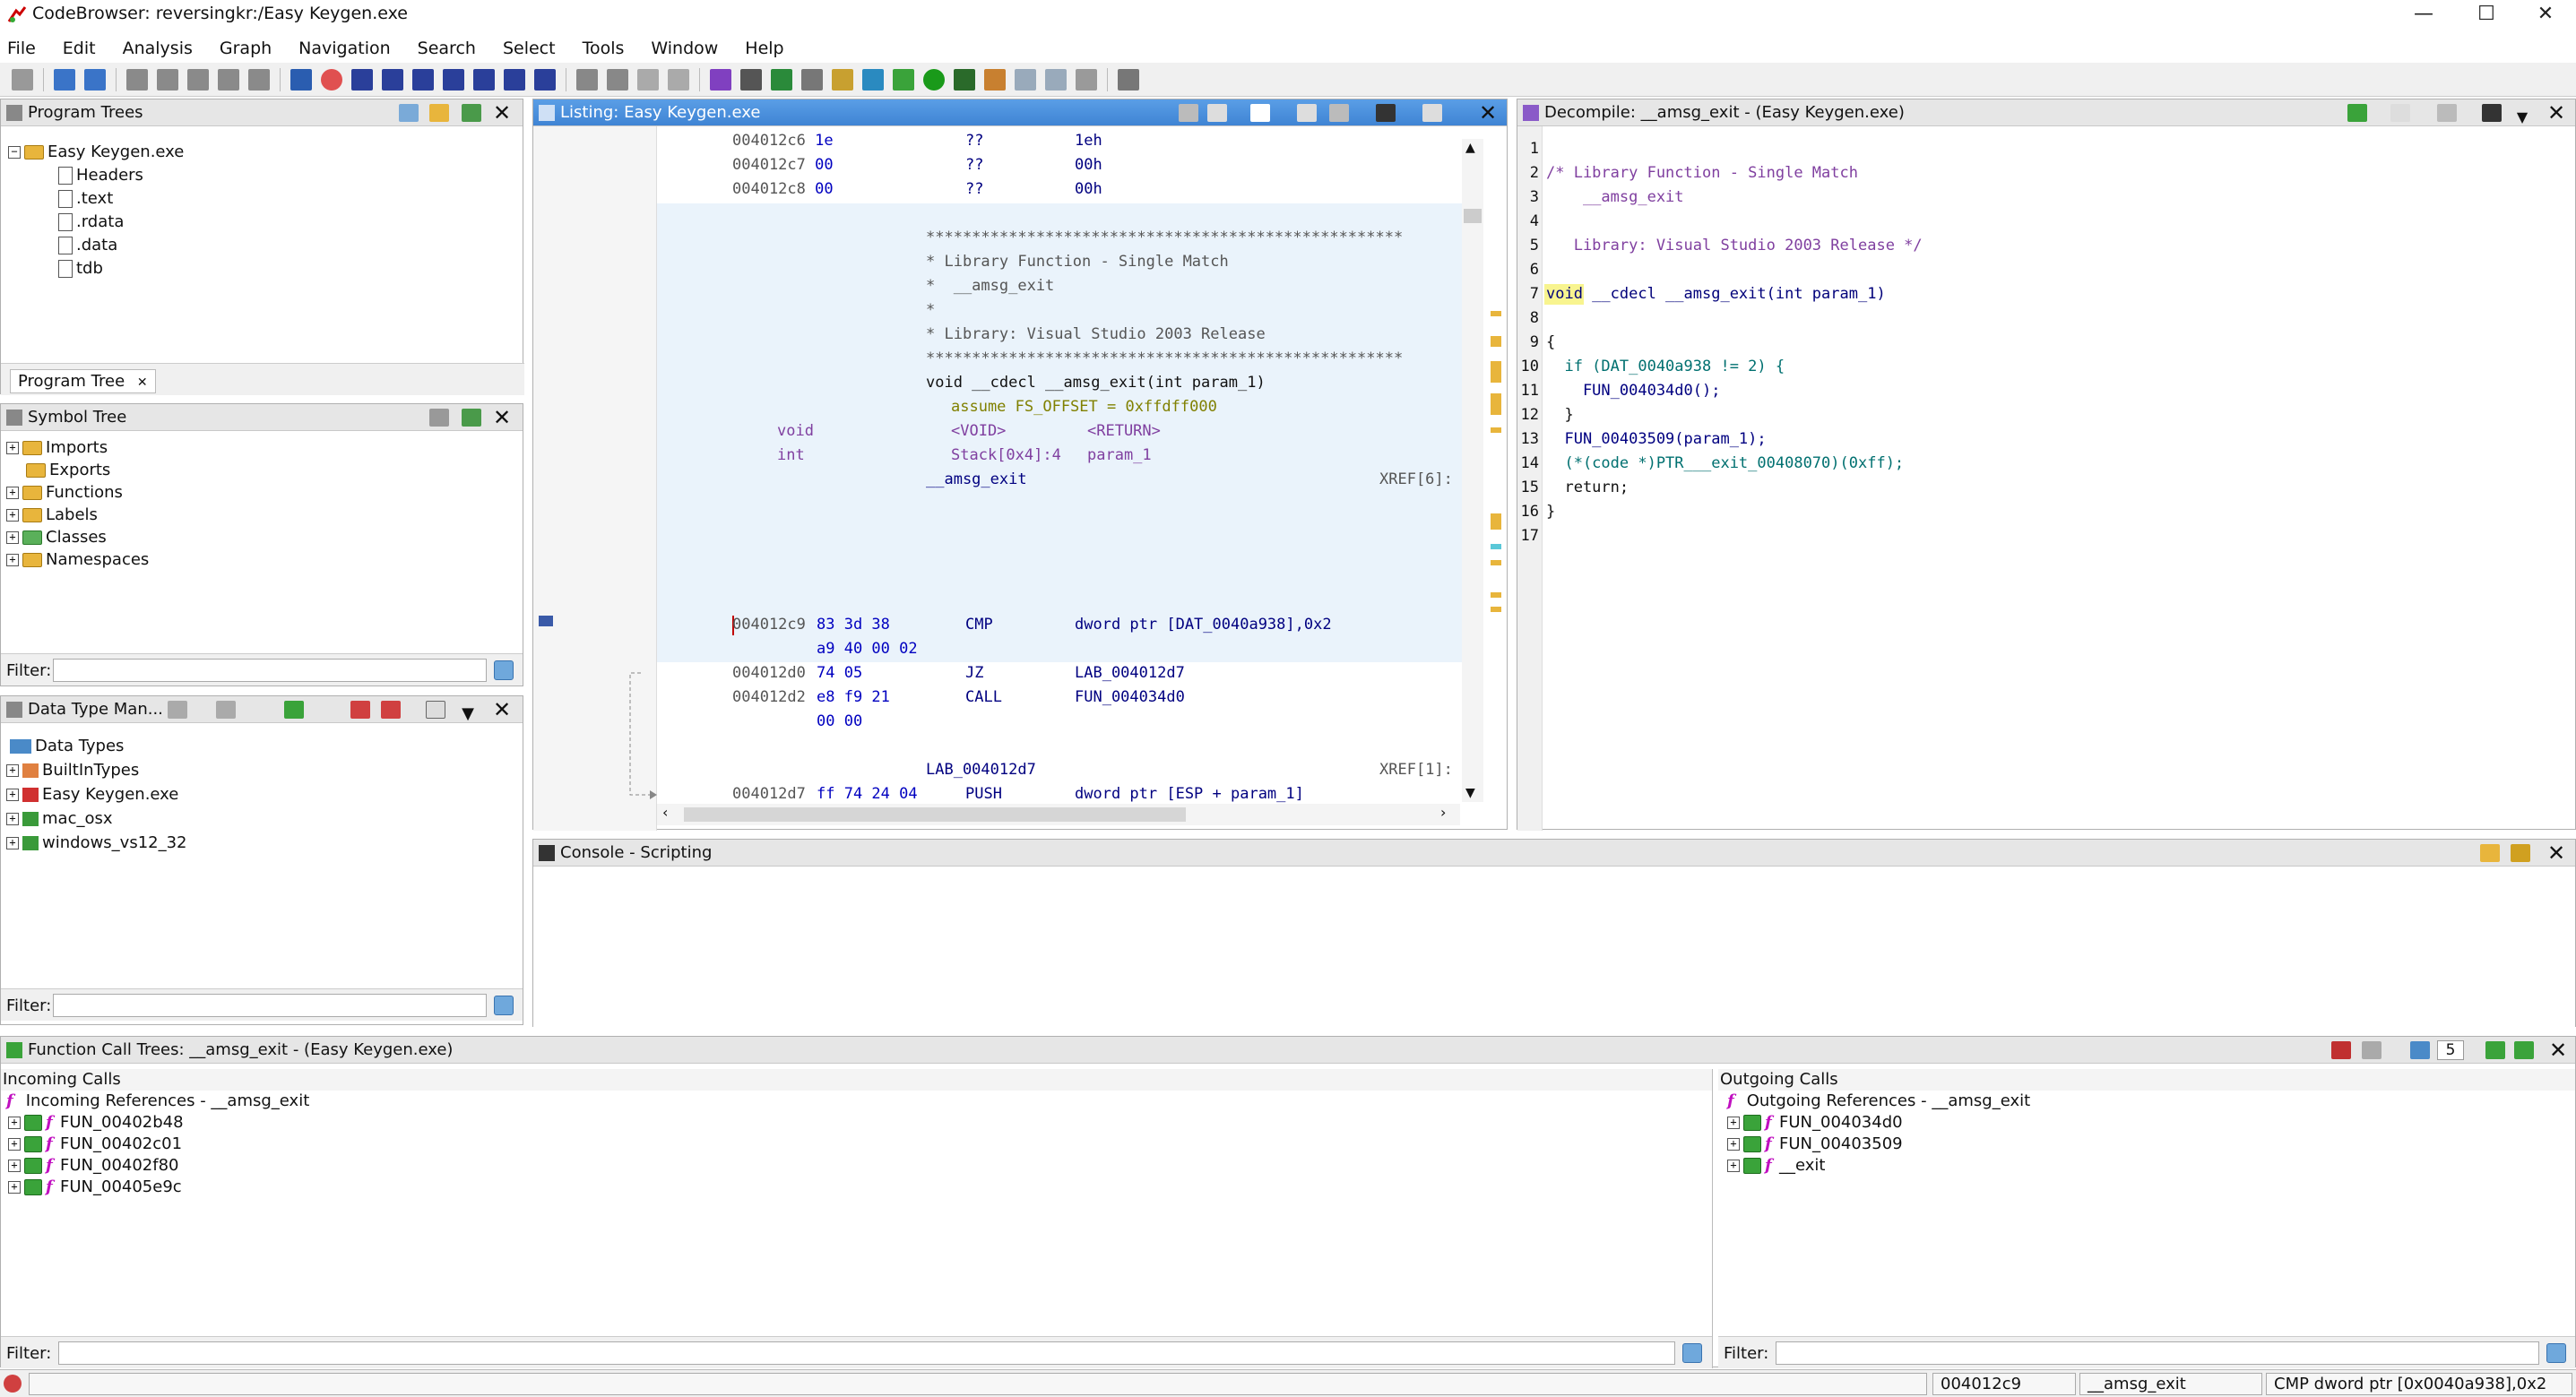 Image resolution: width=2576 pixels, height=1397 pixels. I want to click on operand: dword ptr [DAT_0040a938],0x2, so click(1203, 625).